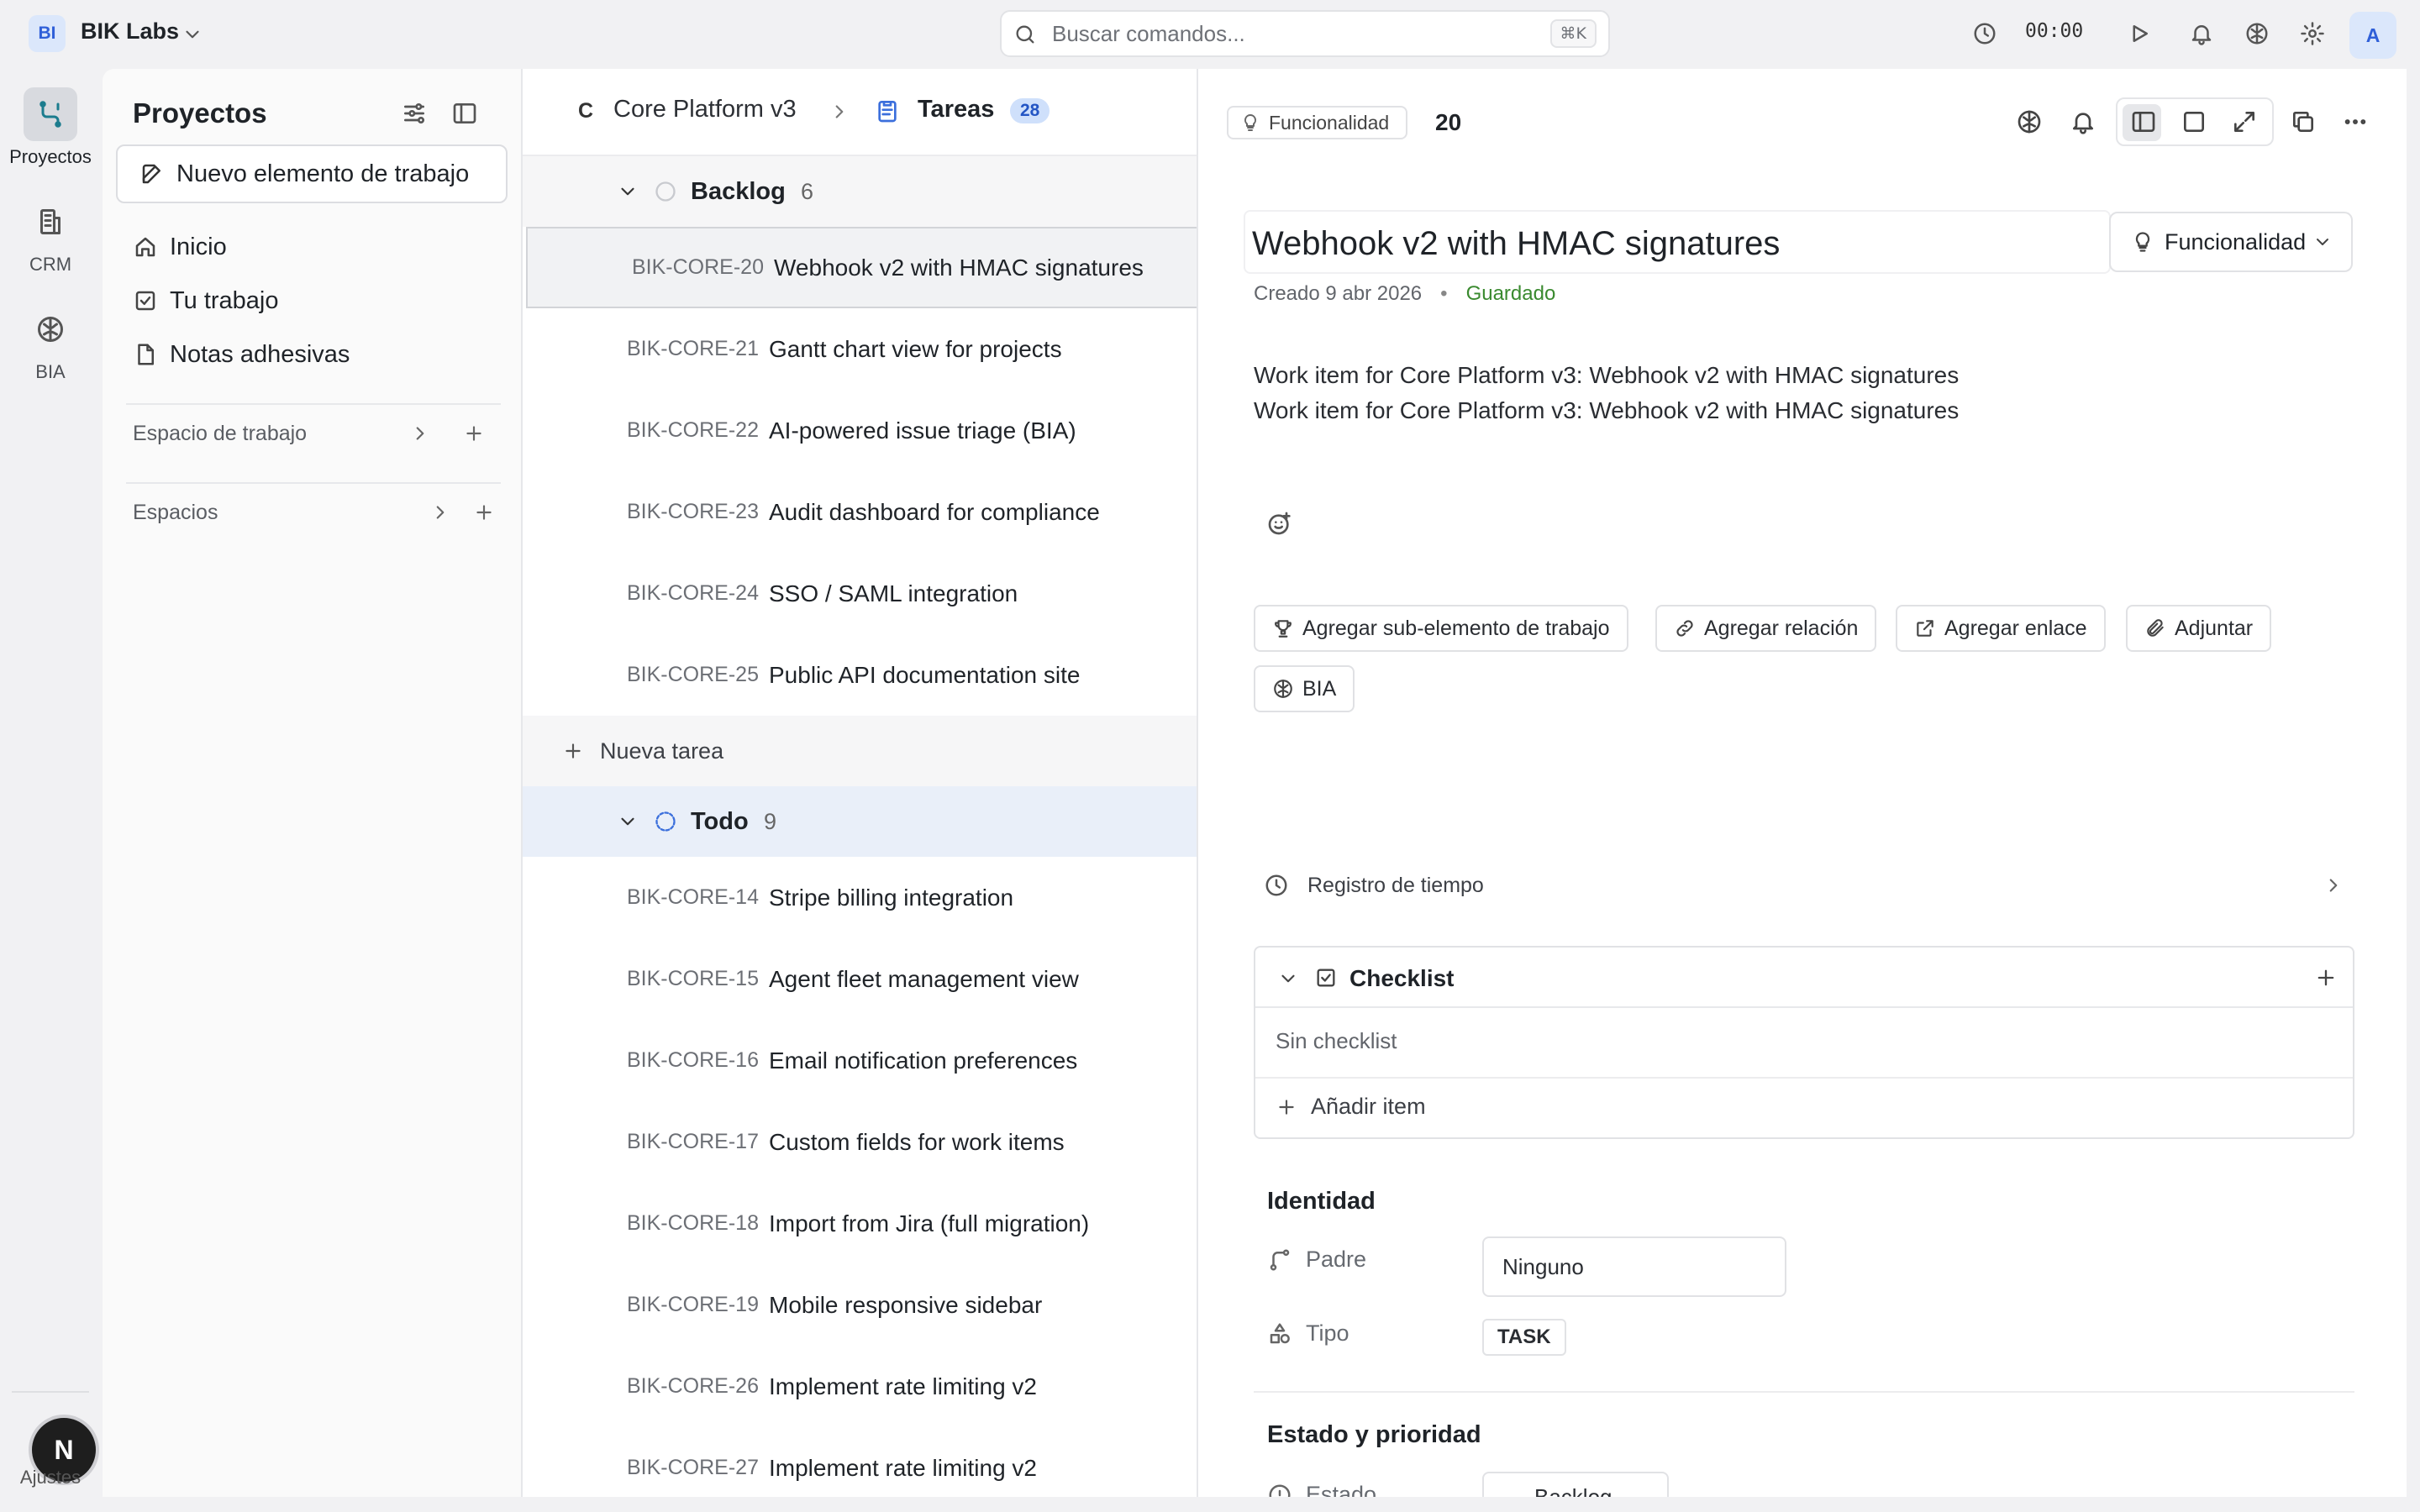 This screenshot has width=2420, height=1512. What do you see at coordinates (2355, 122) in the screenshot?
I see `more-options-icon` at bounding box center [2355, 122].